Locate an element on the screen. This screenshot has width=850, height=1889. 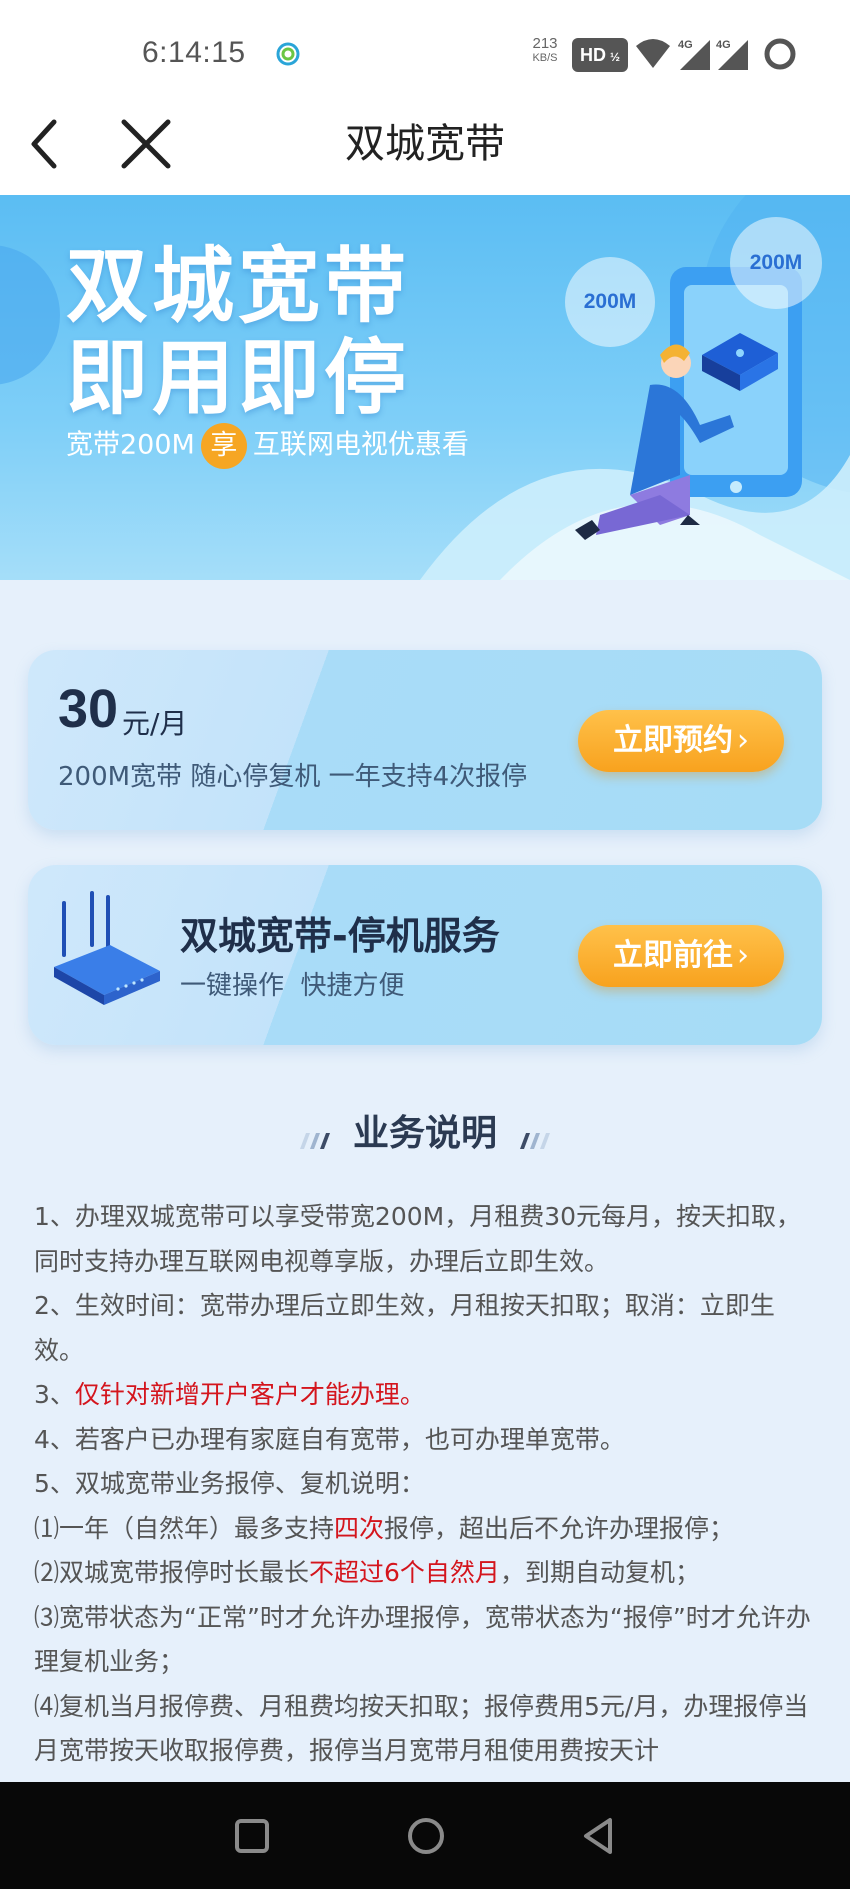
reserve-now-button: 立即预约 › is located at coordinates (681, 741).